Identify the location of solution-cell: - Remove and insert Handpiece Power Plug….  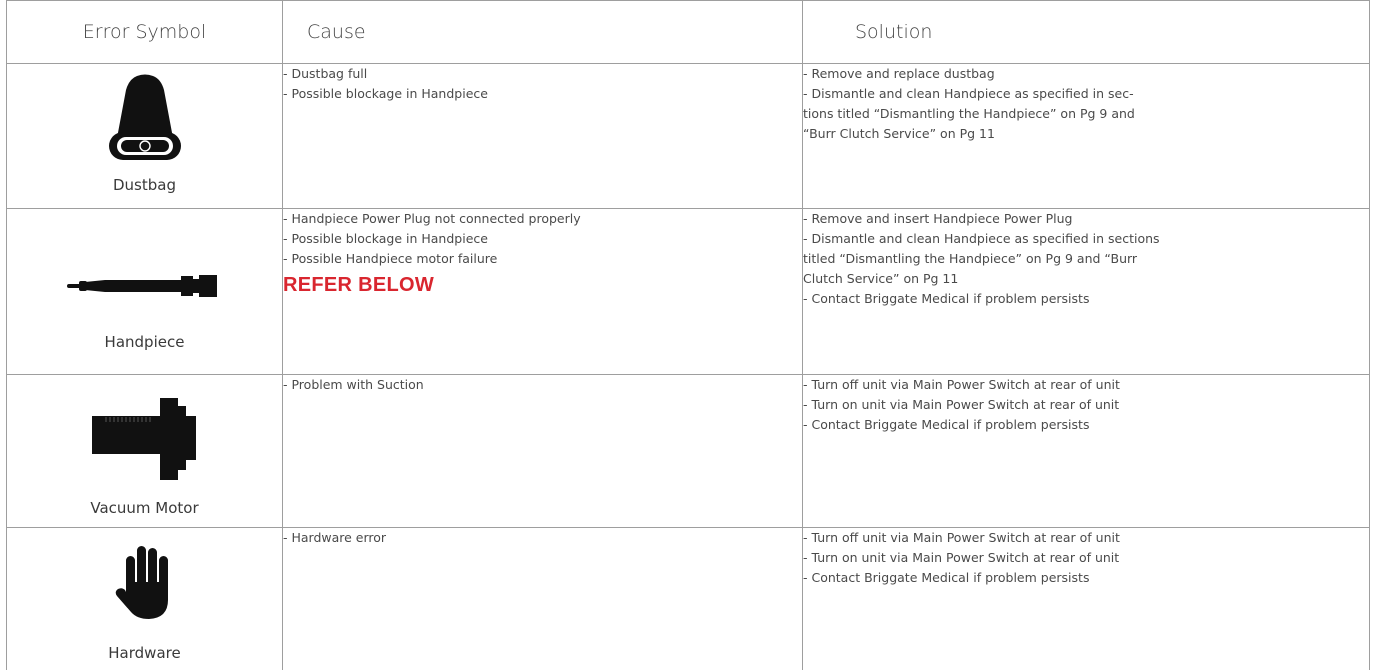
(1086, 291).